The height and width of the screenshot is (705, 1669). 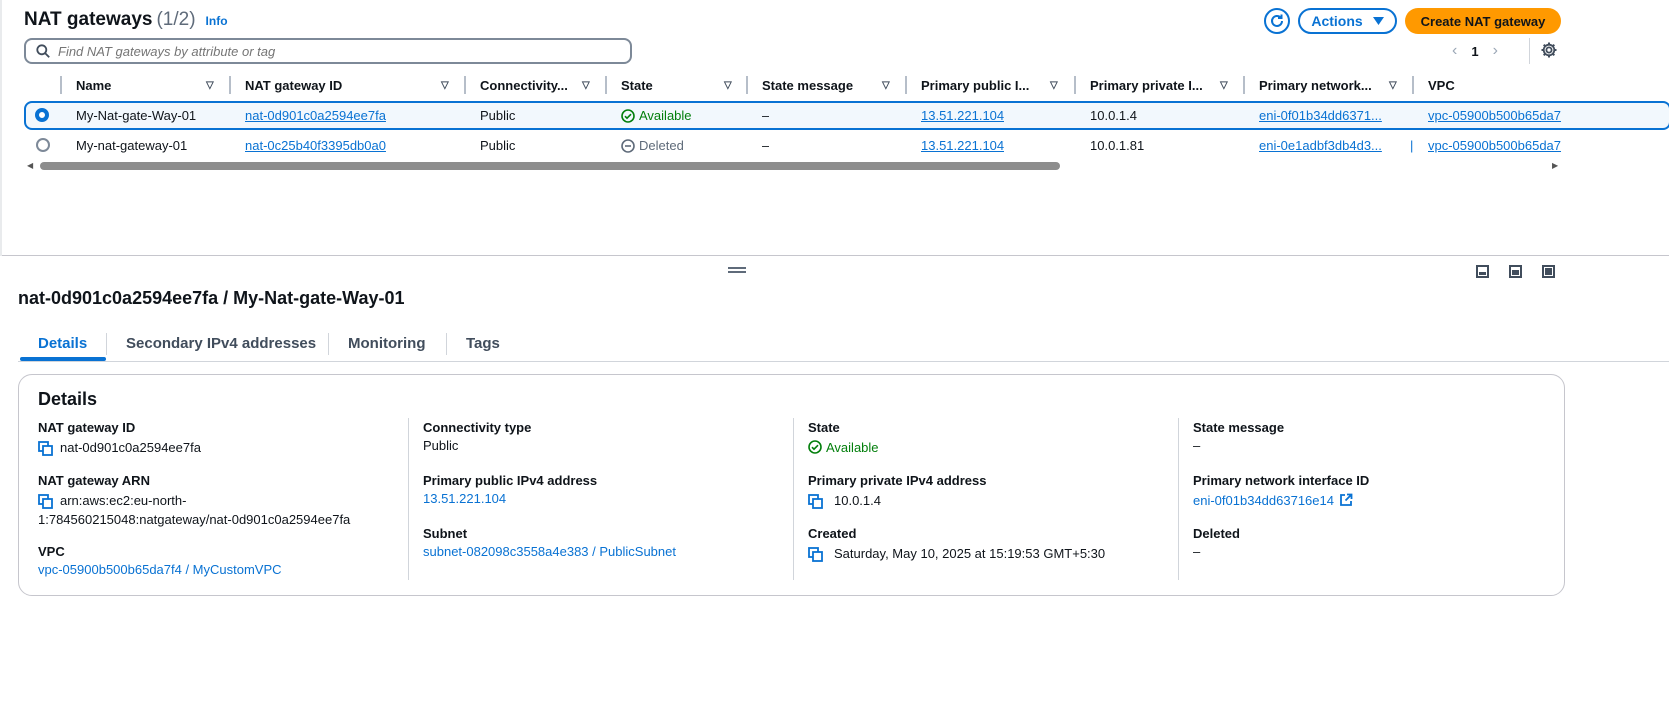 What do you see at coordinates (42, 115) in the screenshot?
I see `row-radio-selected` at bounding box center [42, 115].